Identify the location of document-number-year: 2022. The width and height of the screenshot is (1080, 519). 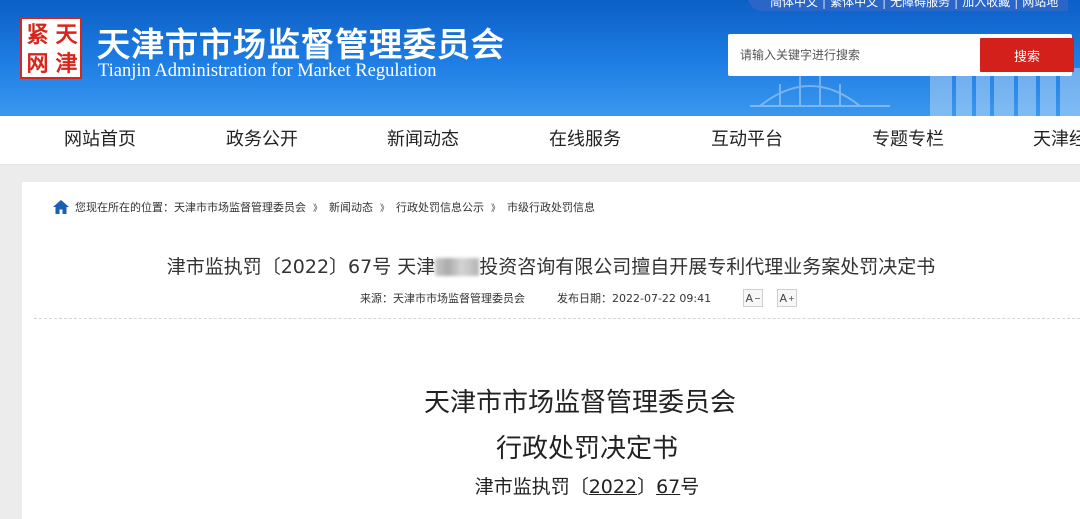
(613, 487).